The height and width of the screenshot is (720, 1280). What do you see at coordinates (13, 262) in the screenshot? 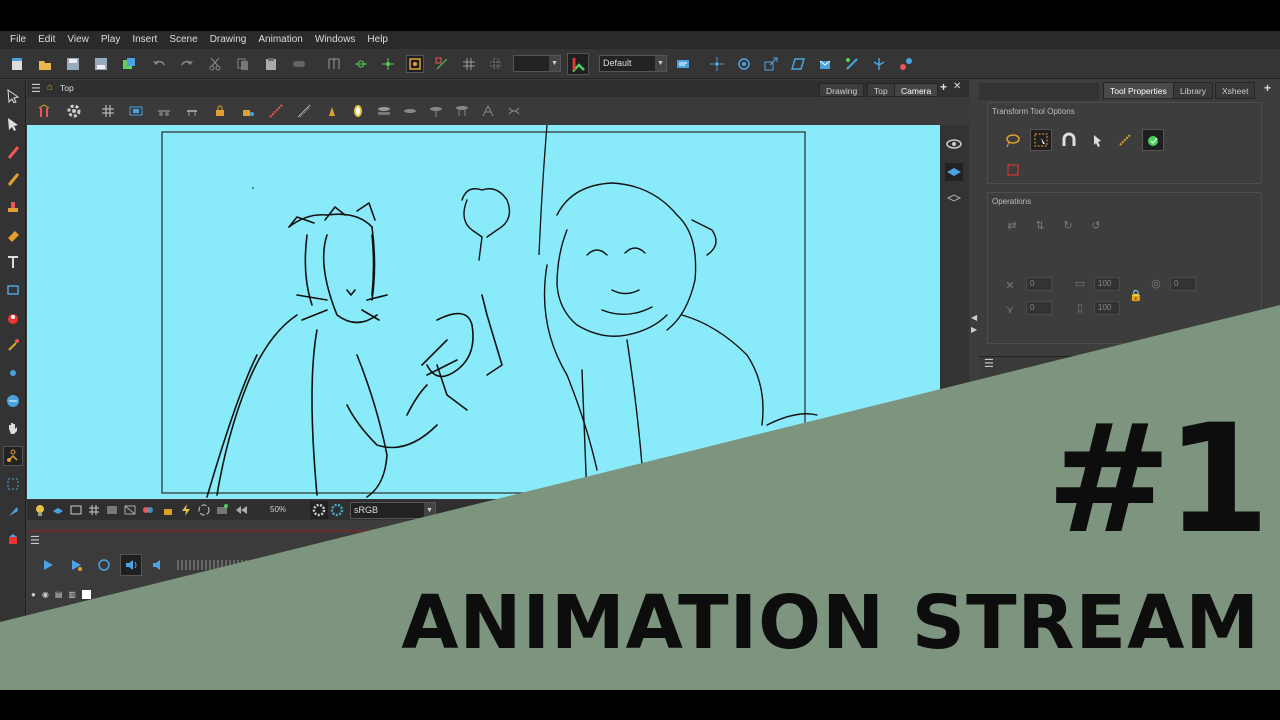
I see `text-tool-icon` at bounding box center [13, 262].